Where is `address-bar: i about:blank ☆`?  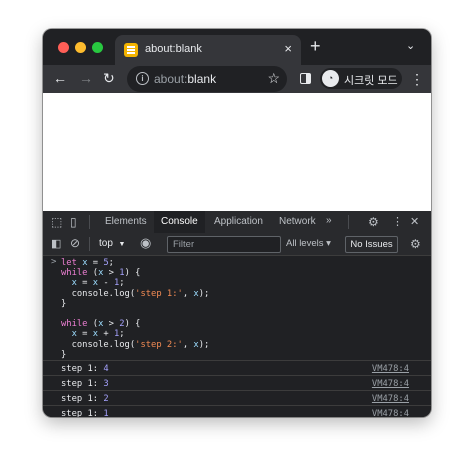
address-bar: i about:blank ☆ is located at coordinates (207, 79).